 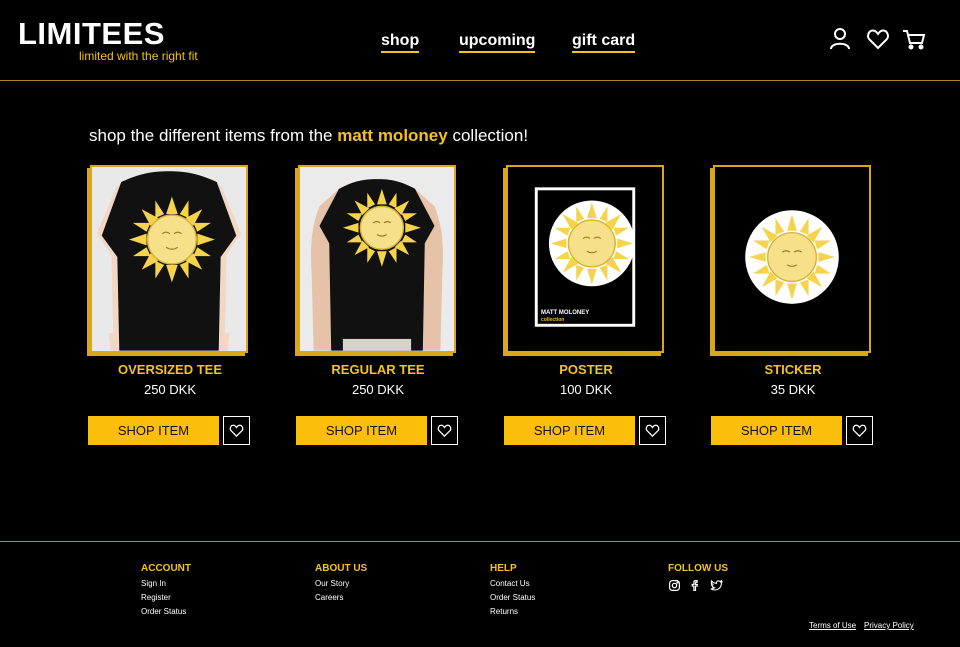 What do you see at coordinates (166, 592) in the screenshot?
I see `footer-account: ACCOUNT Sign In Register Order Status` at bounding box center [166, 592].